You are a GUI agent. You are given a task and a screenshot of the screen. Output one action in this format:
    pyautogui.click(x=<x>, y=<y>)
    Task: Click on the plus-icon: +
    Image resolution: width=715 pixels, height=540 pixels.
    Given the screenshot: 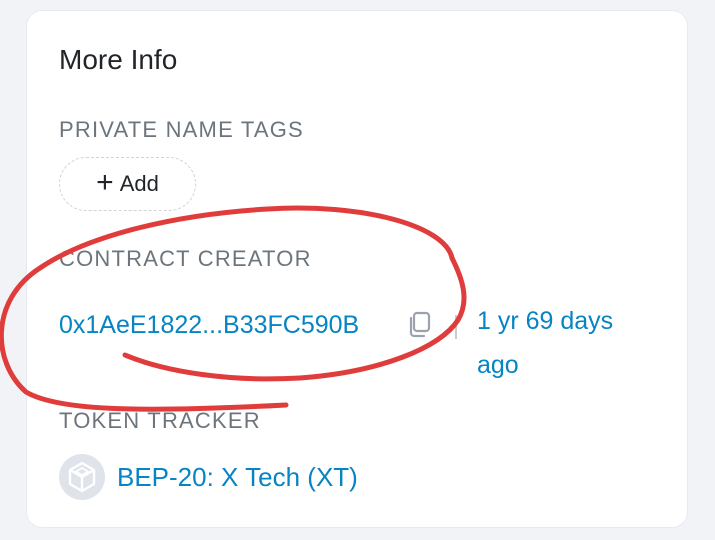 What is the action you would take?
    pyautogui.click(x=105, y=182)
    